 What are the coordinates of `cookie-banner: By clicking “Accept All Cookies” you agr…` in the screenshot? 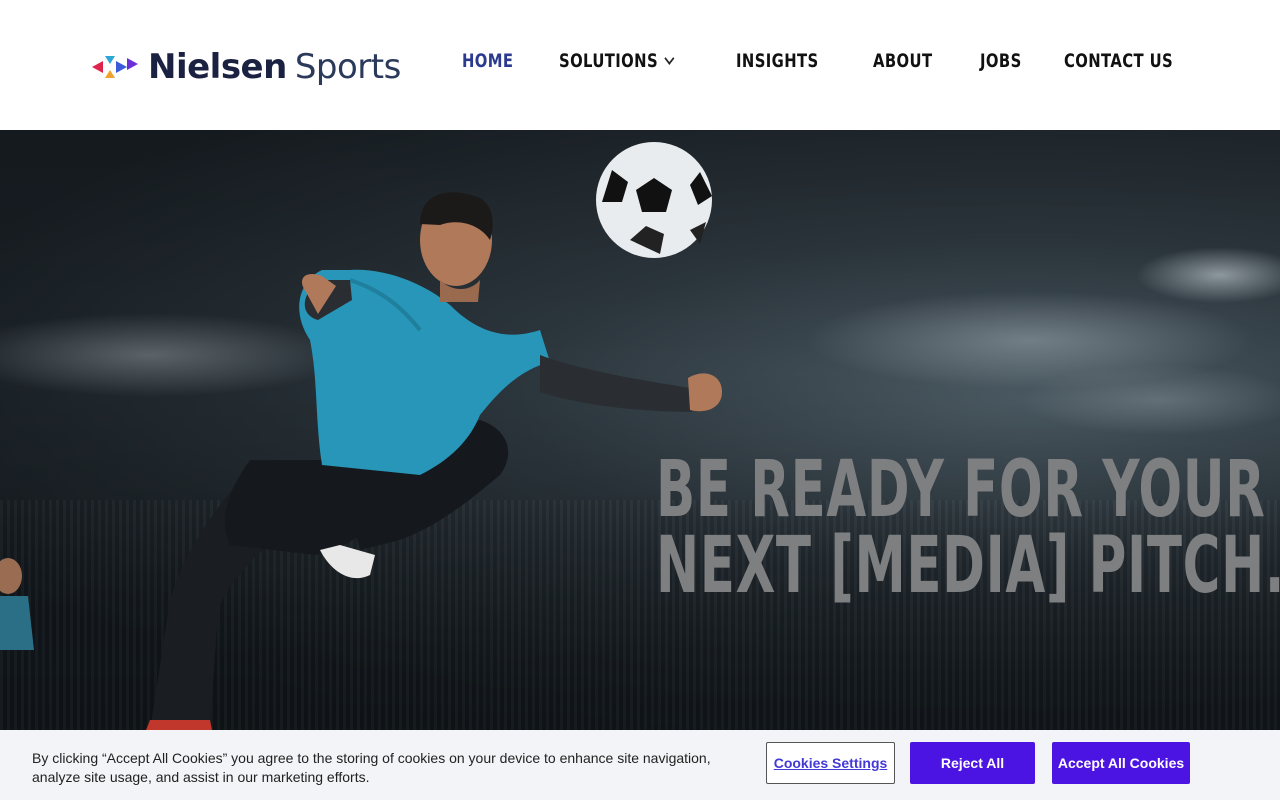 It's located at (640, 765).